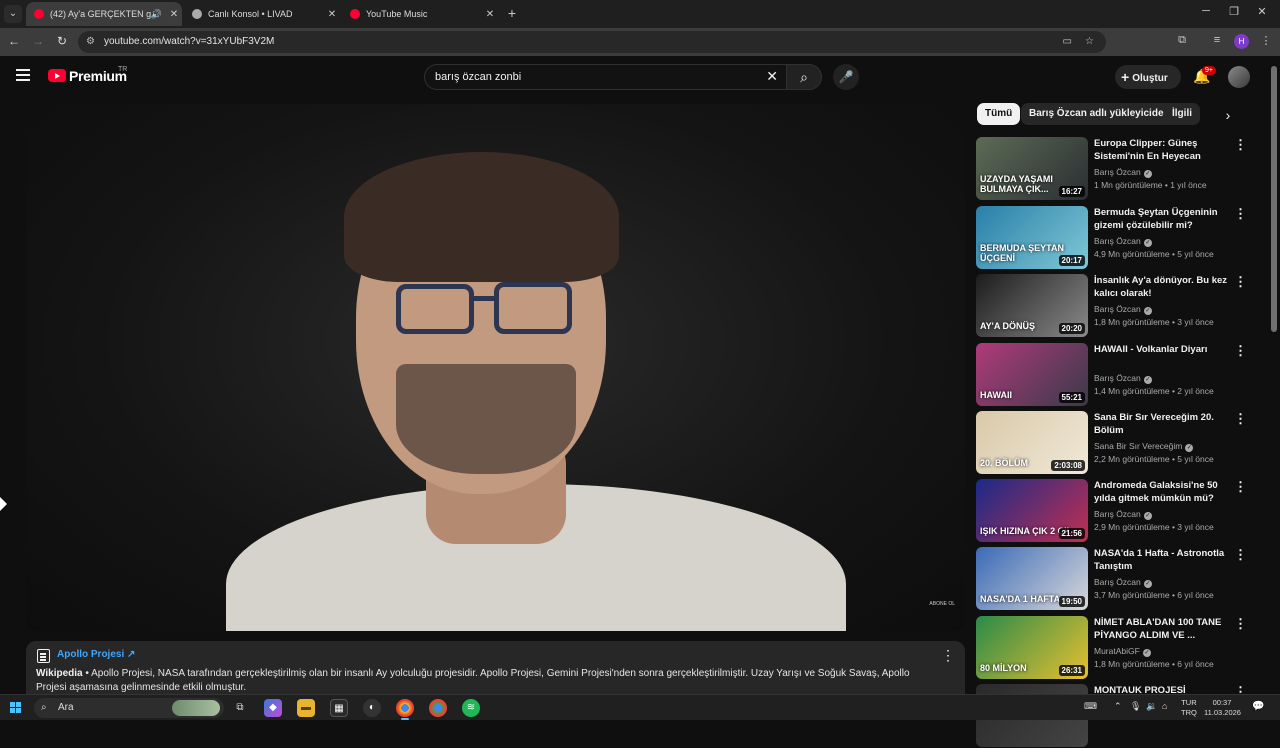  What do you see at coordinates (478, 77) in the screenshot?
I see `search-query: barış özcan zonbi` at bounding box center [478, 77].